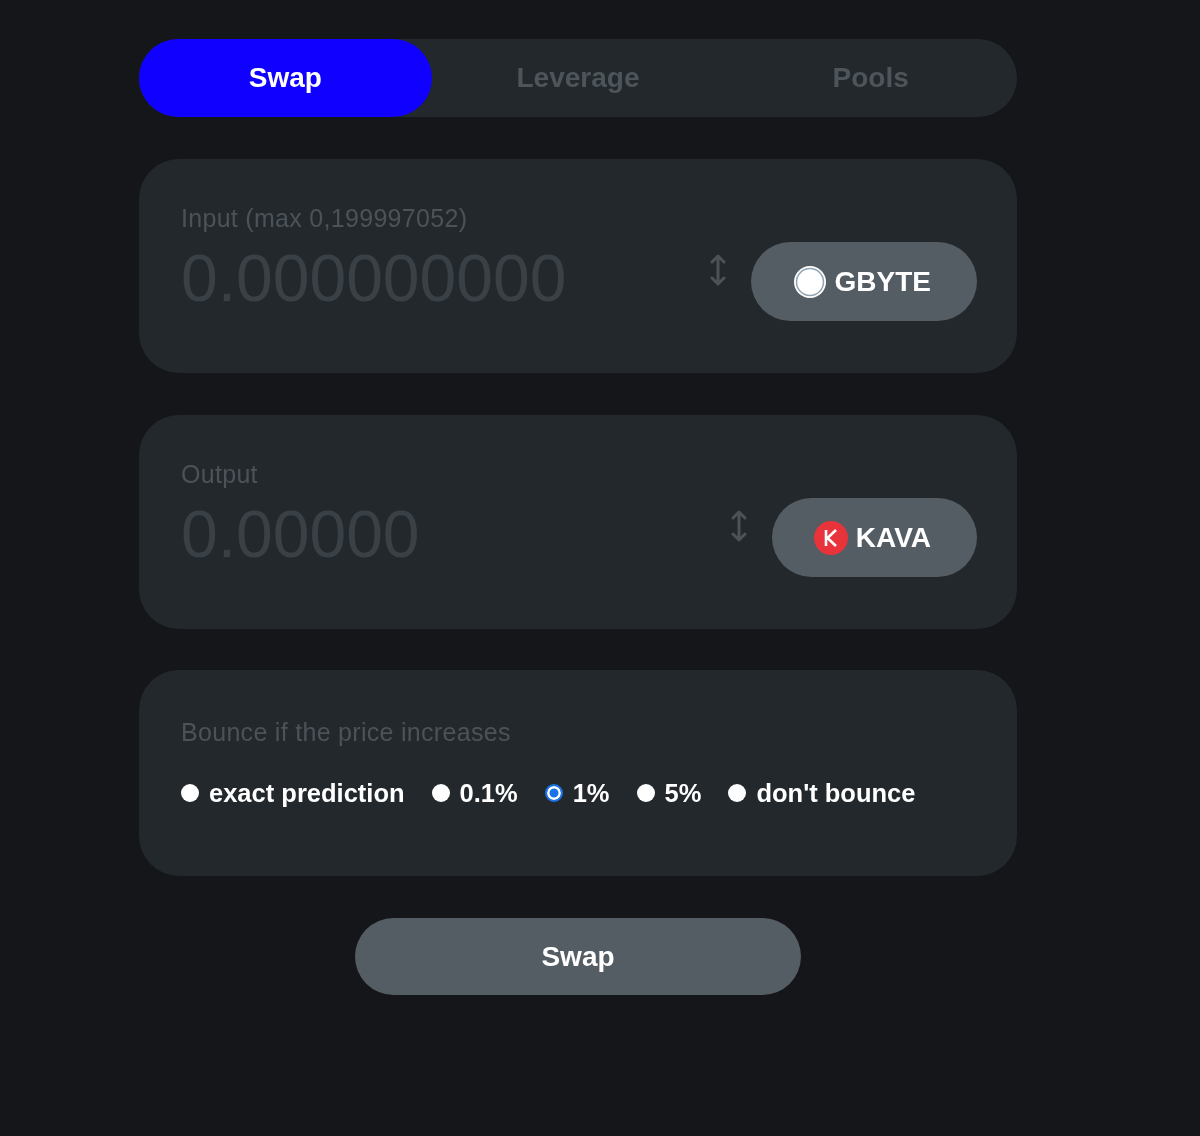  Describe the element at coordinates (577, 793) in the screenshot. I see `radio-option: 1%` at that location.